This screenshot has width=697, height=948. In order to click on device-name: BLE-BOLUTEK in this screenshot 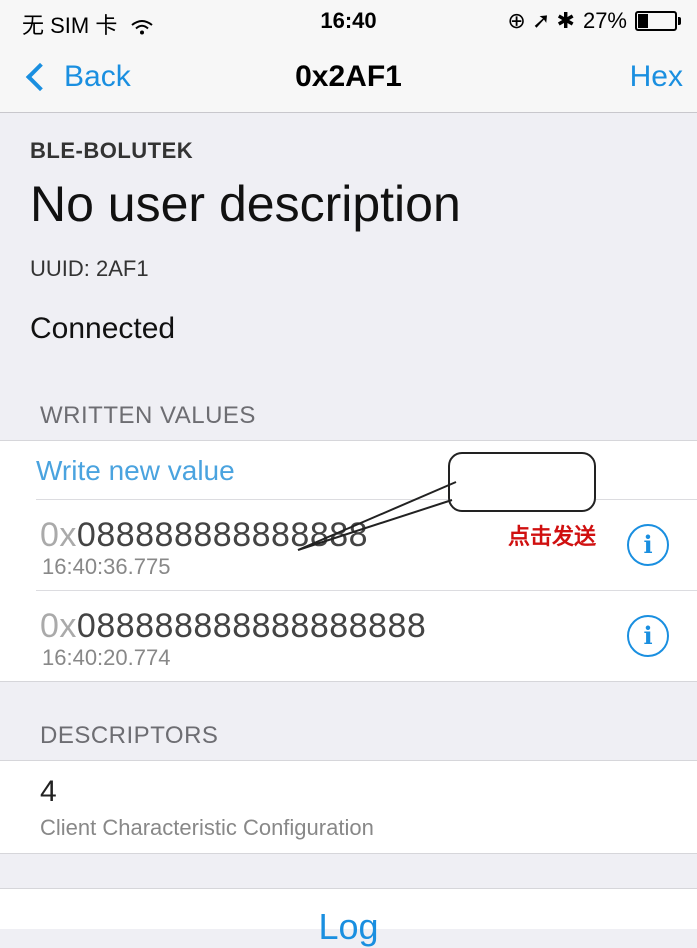, I will do `click(112, 150)`.